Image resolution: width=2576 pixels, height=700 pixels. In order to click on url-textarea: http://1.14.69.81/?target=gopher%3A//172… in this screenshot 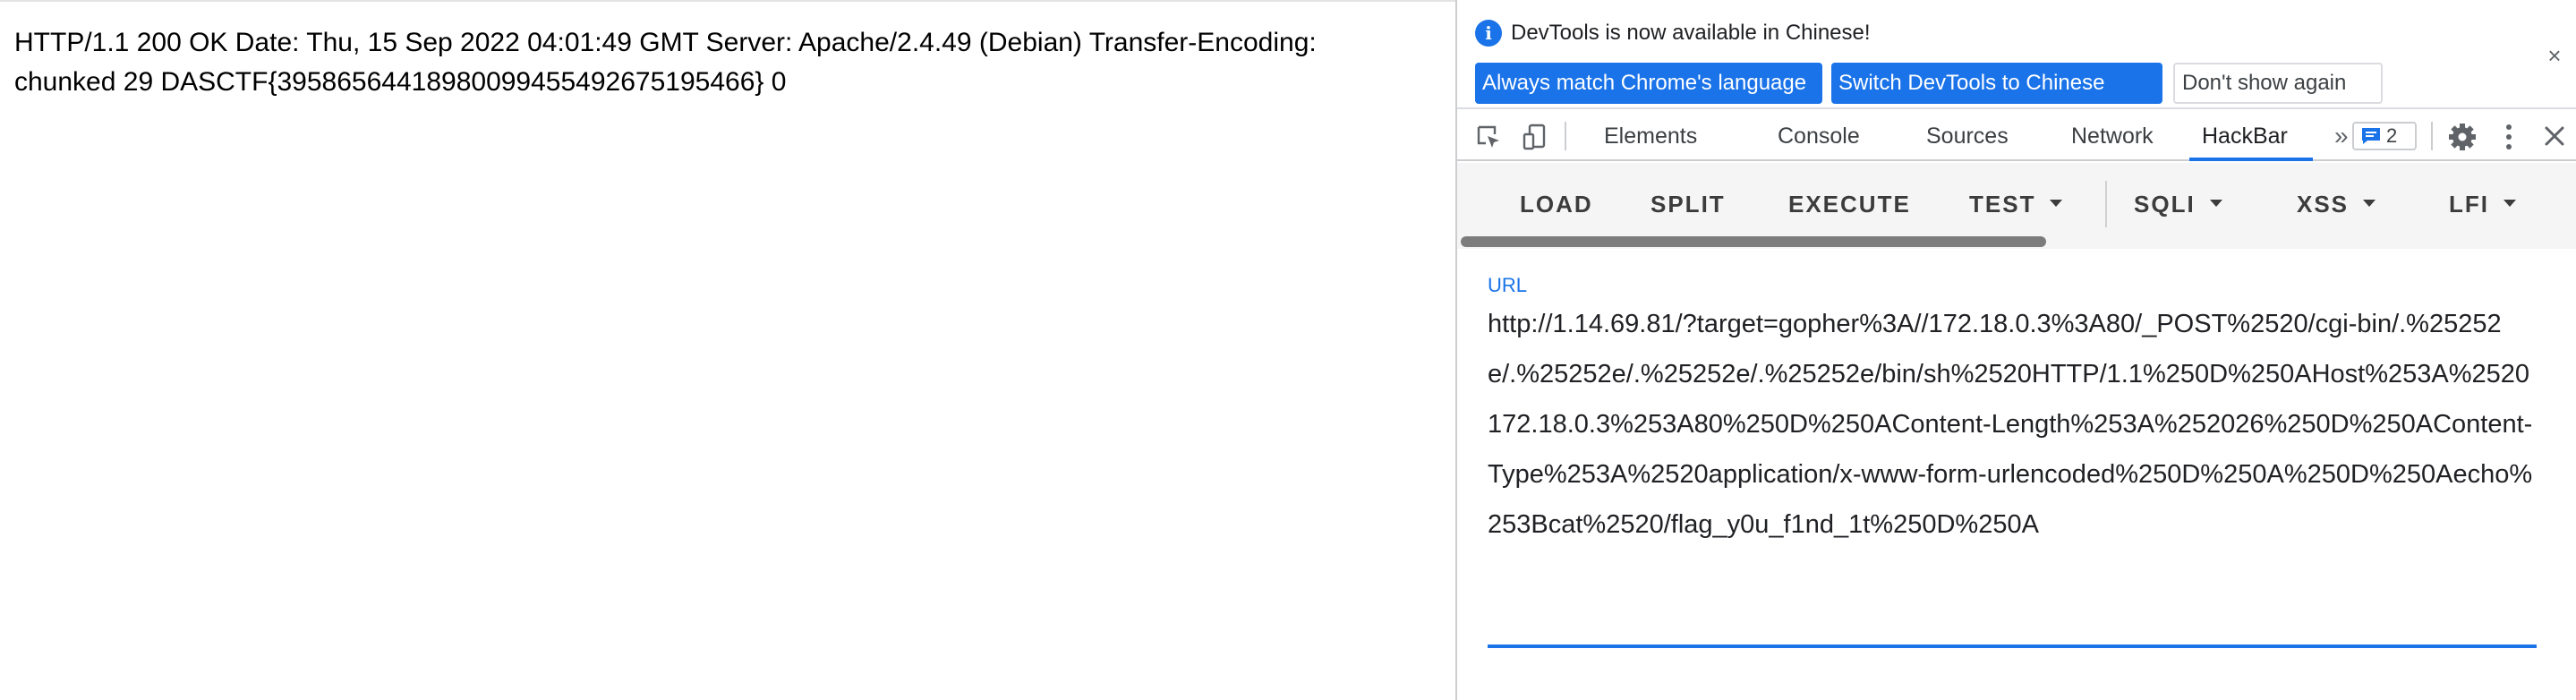, I will do `click(2016, 424)`.